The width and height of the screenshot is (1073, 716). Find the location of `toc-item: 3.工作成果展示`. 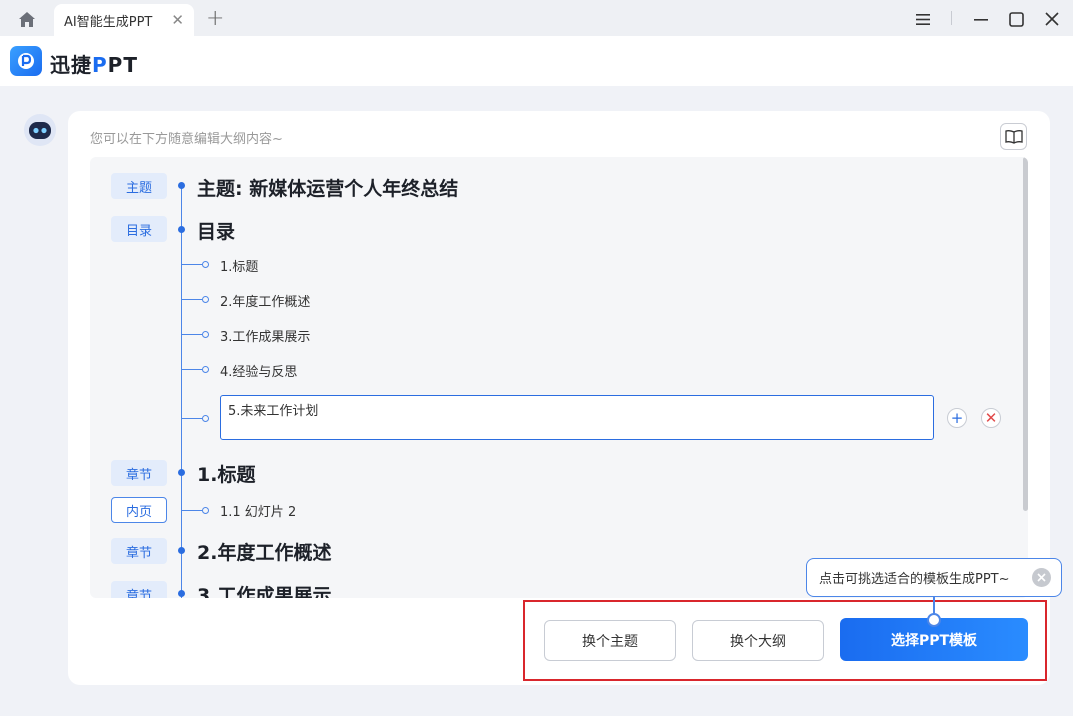

toc-item: 3.工作成果展示 is located at coordinates (265, 335).